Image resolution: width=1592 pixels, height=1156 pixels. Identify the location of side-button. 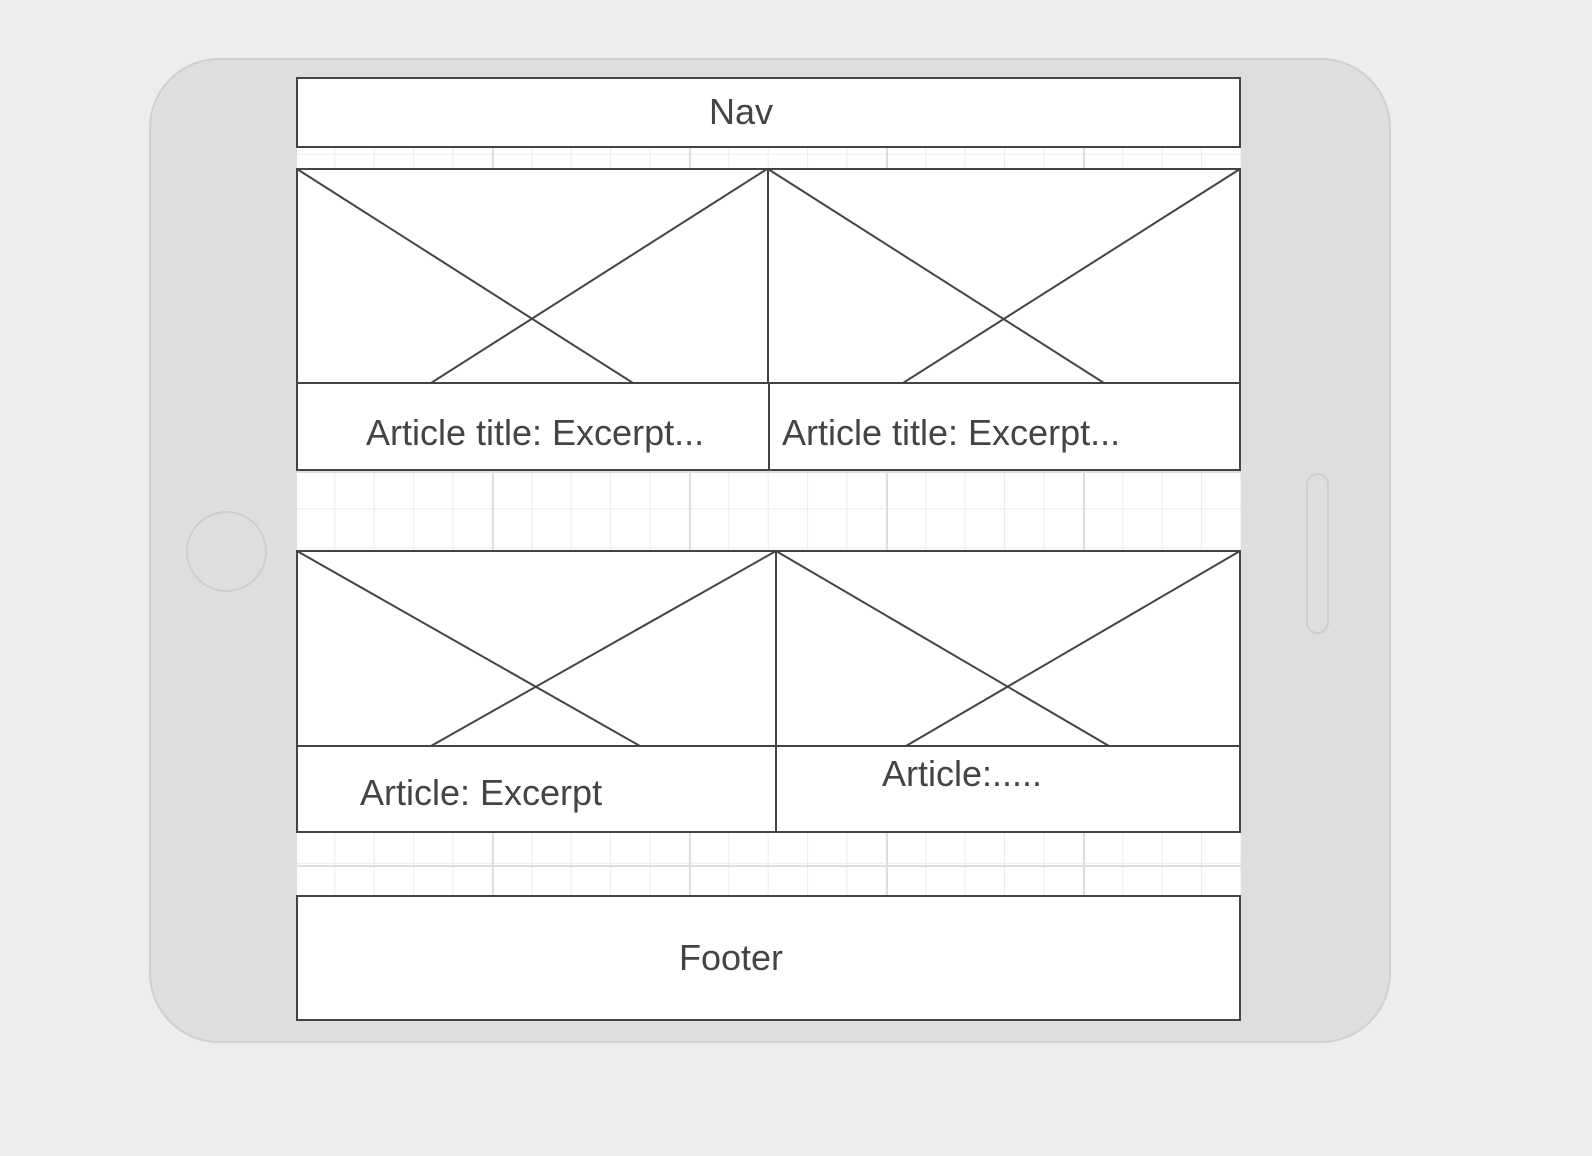
(1317, 553).